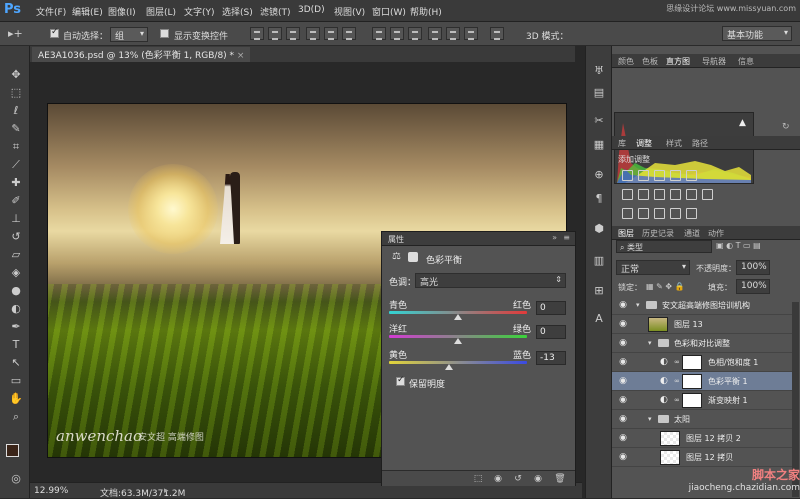 The height and width of the screenshot is (499, 800). I want to click on distribute-left-button, so click(435, 33).